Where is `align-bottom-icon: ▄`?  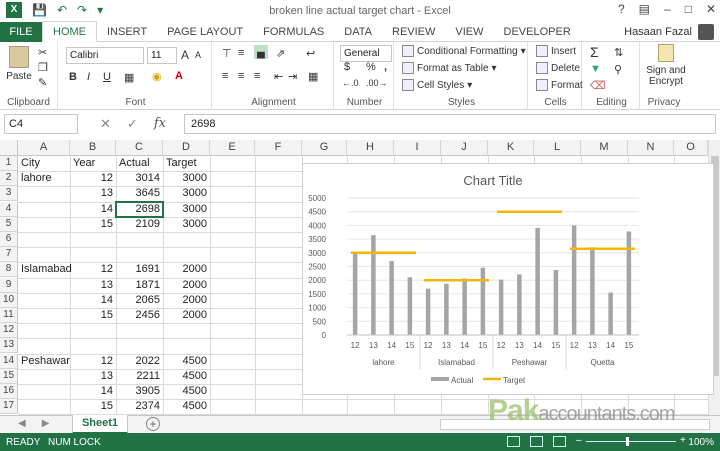
align-bottom-icon: ▄ is located at coordinates (261, 52).